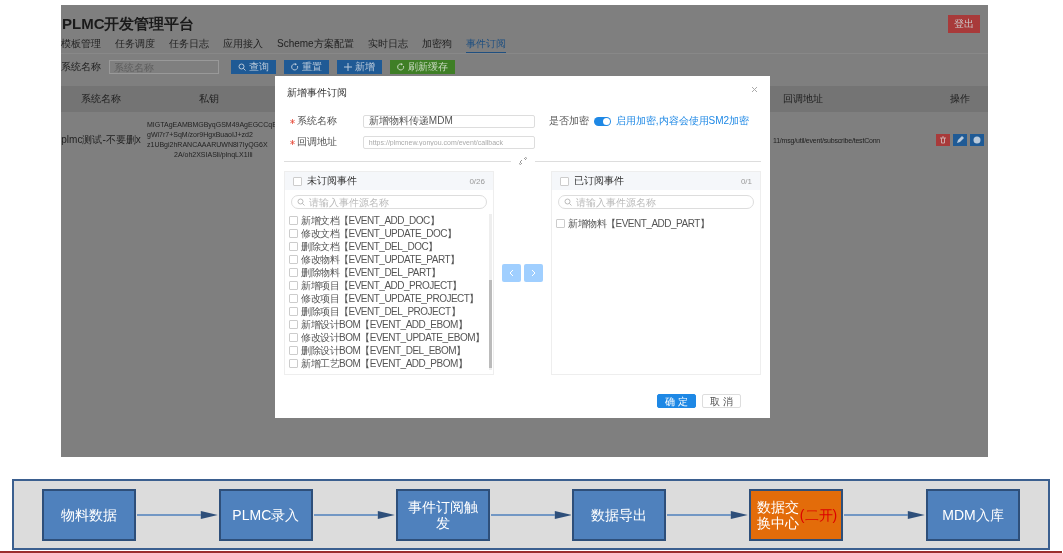 Image resolution: width=1063 pixels, height=553 pixels. I want to click on toggle-switch, so click(602, 121).